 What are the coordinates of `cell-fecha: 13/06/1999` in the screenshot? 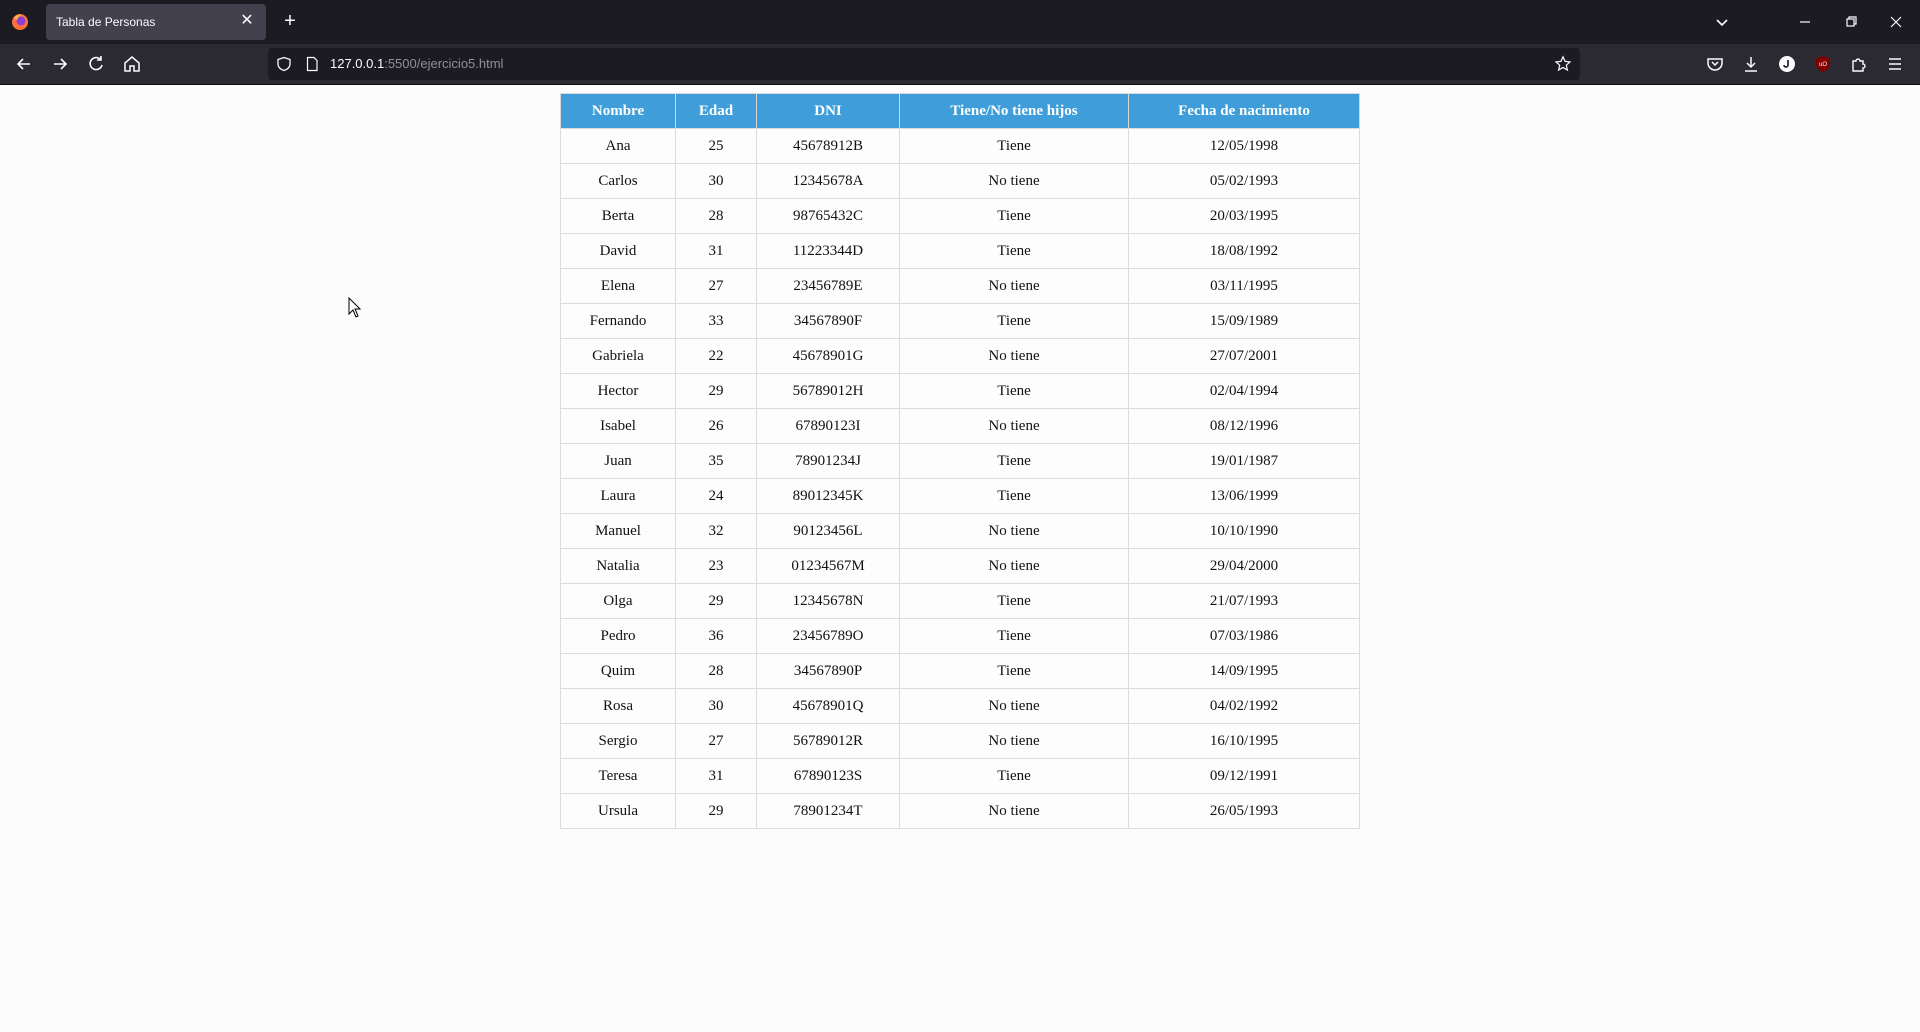 It's located at (1244, 496).